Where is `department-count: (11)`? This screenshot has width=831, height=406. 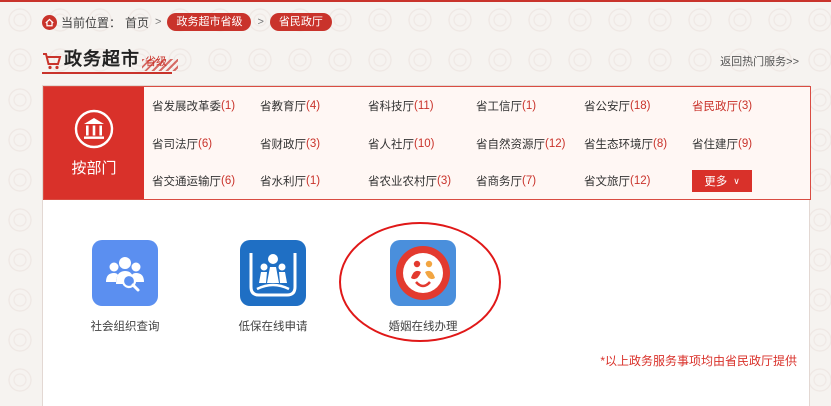
department-count: (11) is located at coordinates (424, 106).